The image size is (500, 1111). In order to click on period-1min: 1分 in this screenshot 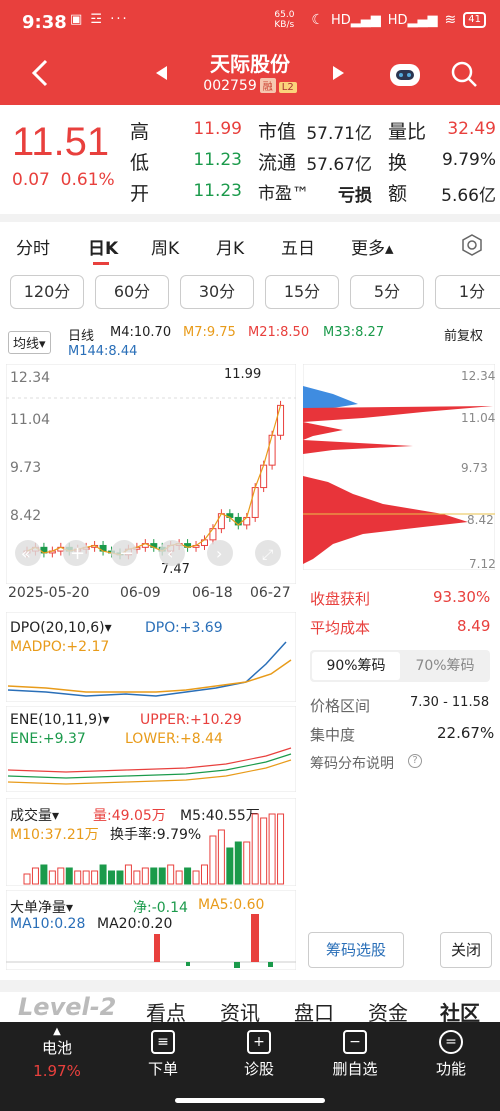, I will do `click(467, 292)`.